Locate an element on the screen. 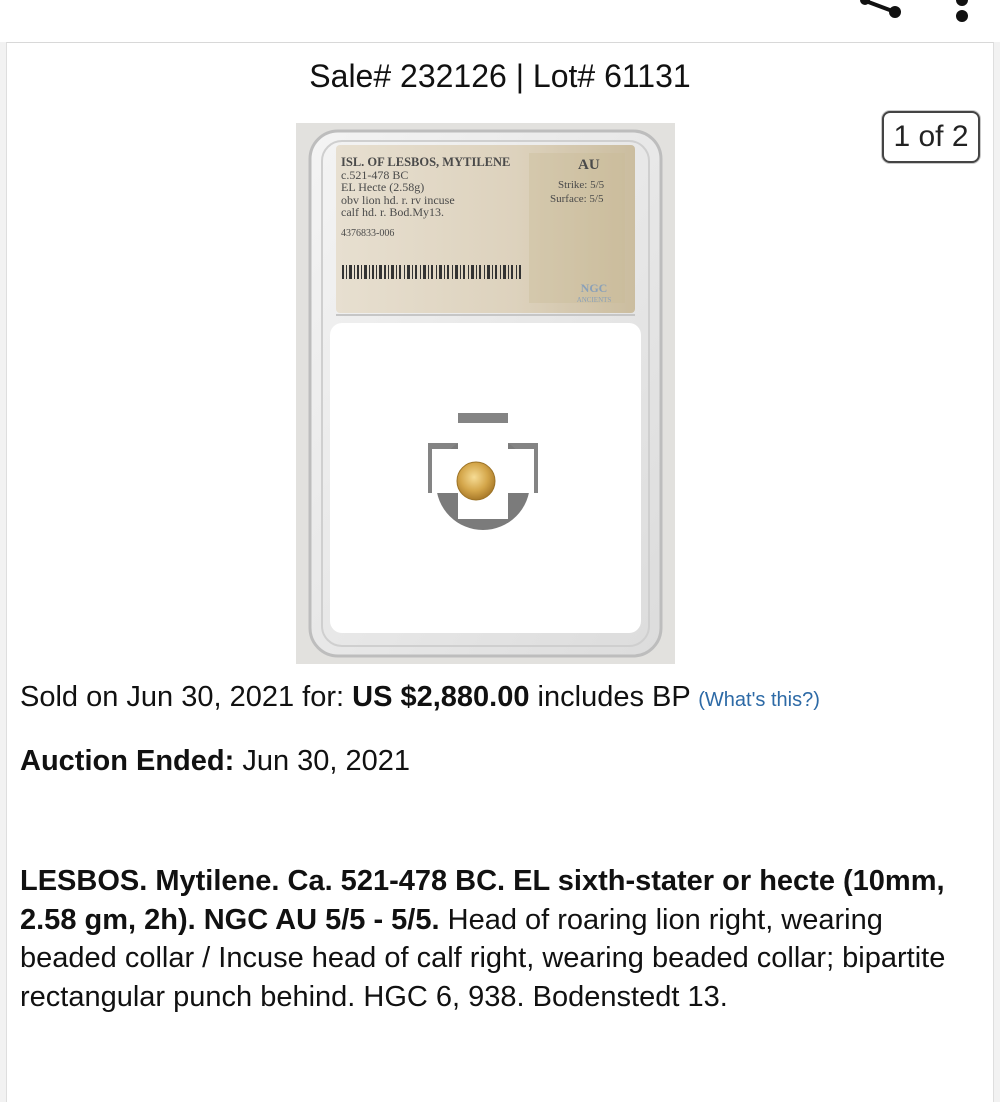 The image size is (1000, 1102). image-counter-button: 1 of 2 is located at coordinates (931, 137).